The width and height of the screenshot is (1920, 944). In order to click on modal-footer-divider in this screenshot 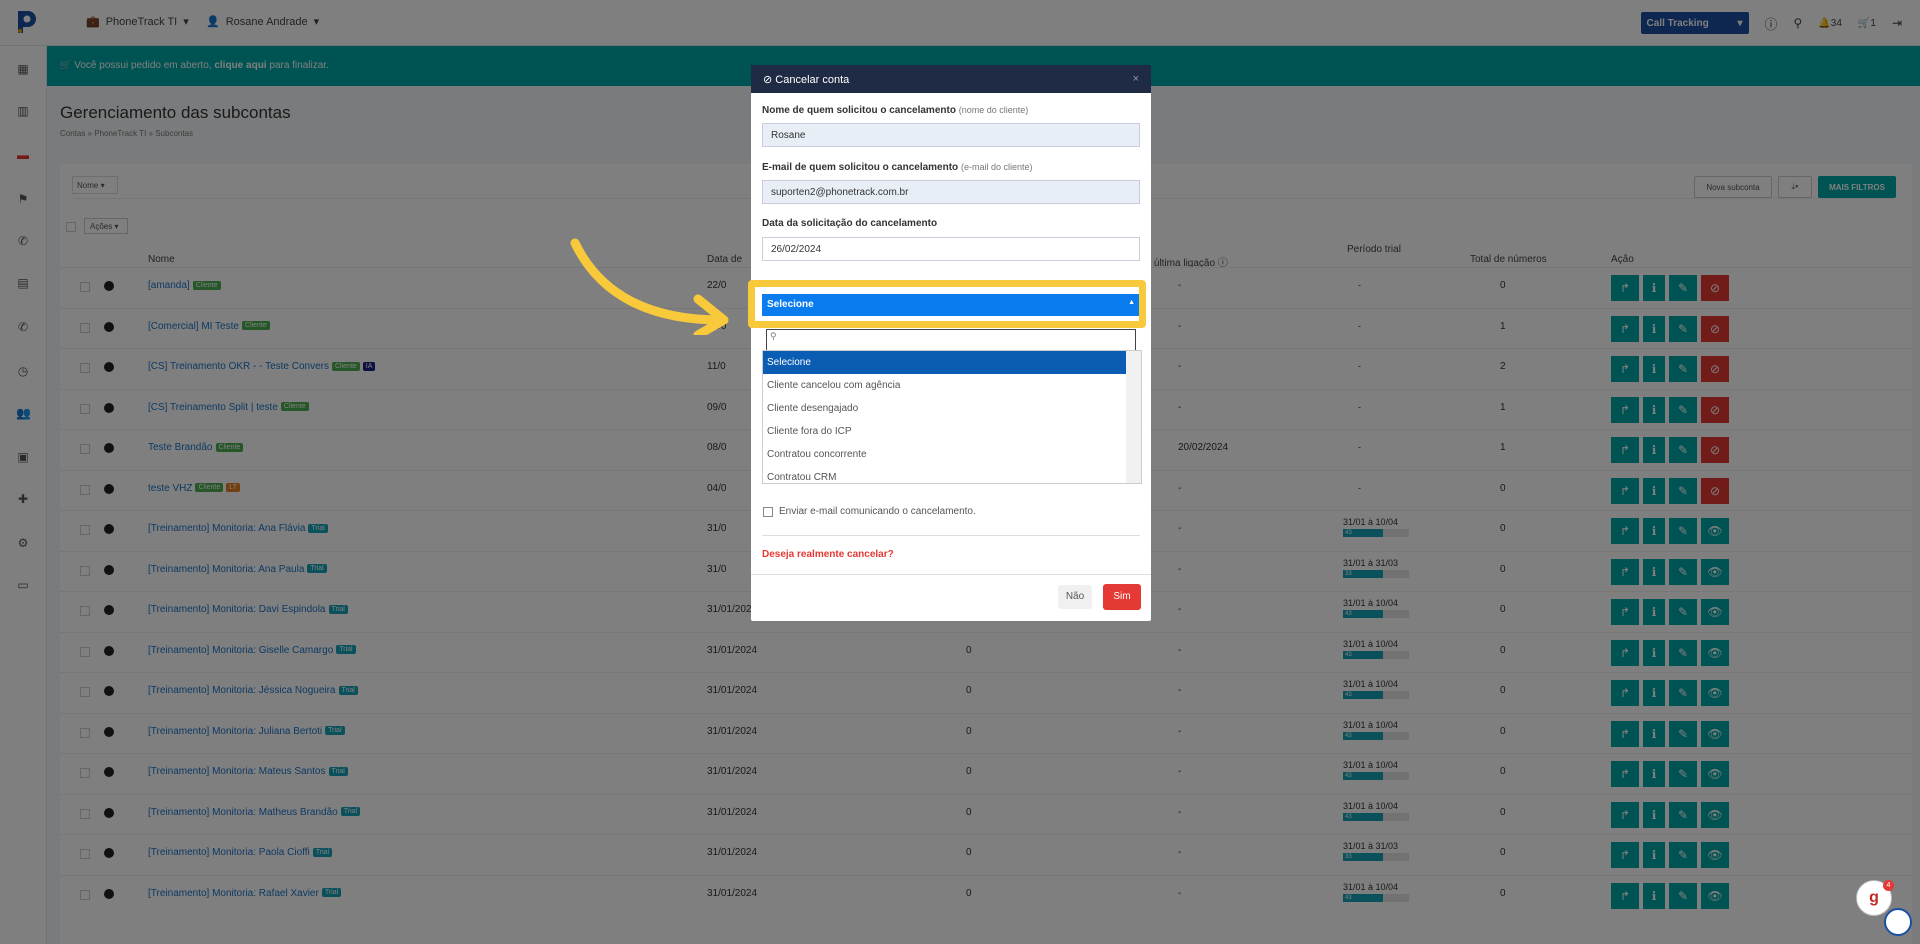, I will do `click(951, 574)`.